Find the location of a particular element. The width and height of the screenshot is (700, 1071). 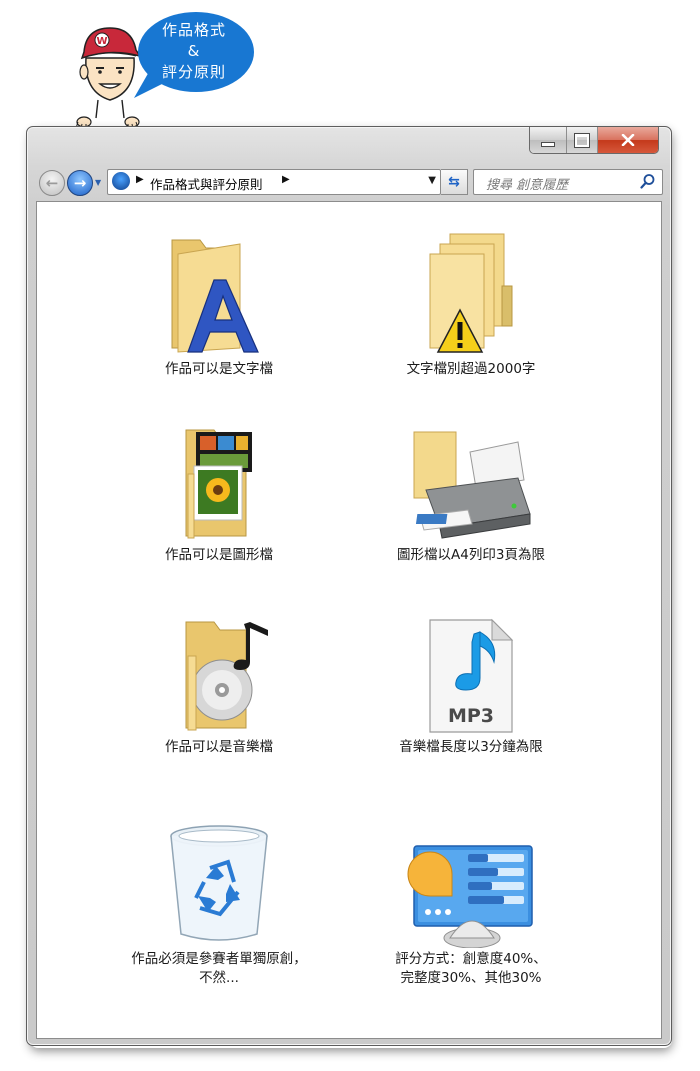

svg-text: W is located at coordinates (101, 41).